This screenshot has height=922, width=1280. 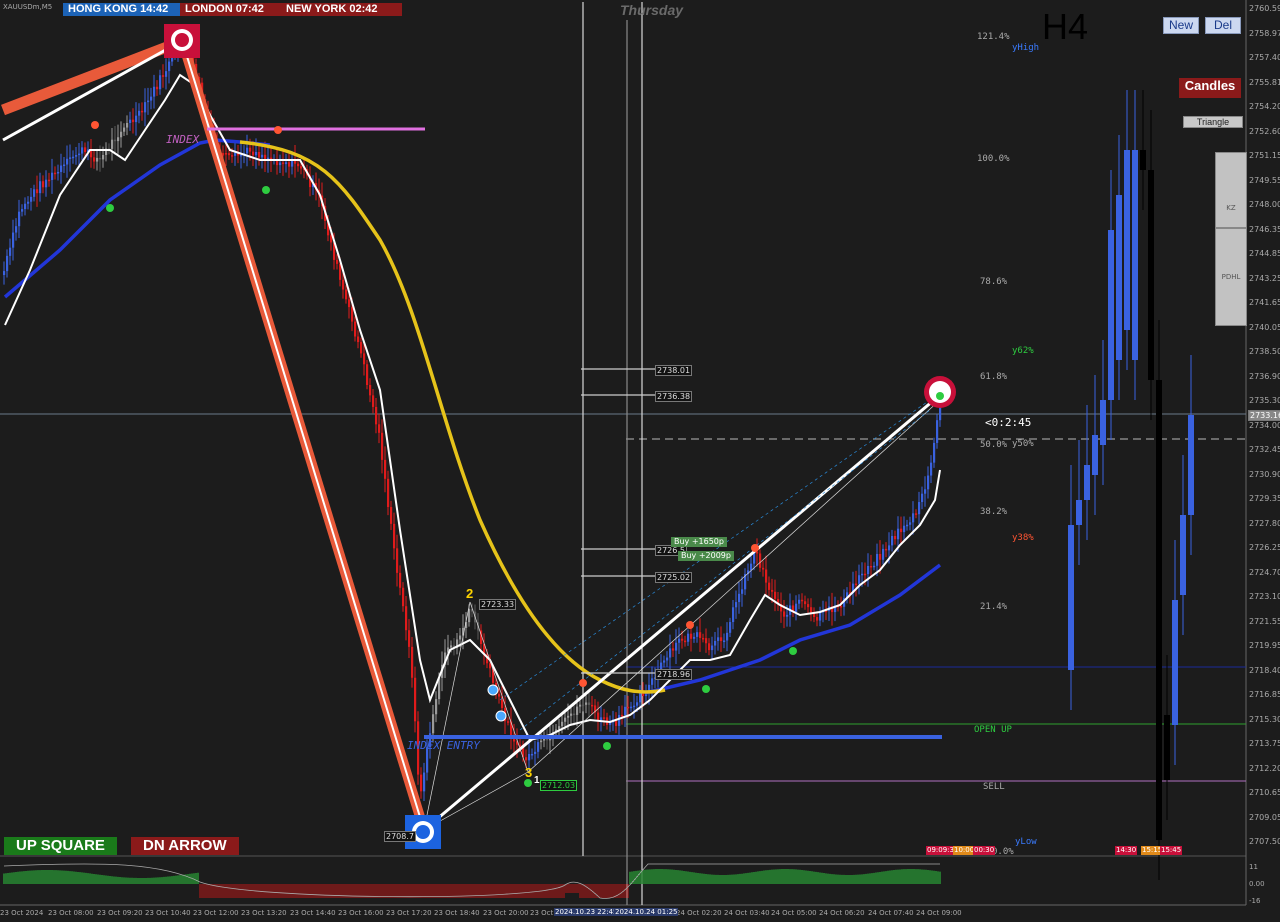 I want to click on price-axis-label: 2758.97, so click(x=1264, y=33).